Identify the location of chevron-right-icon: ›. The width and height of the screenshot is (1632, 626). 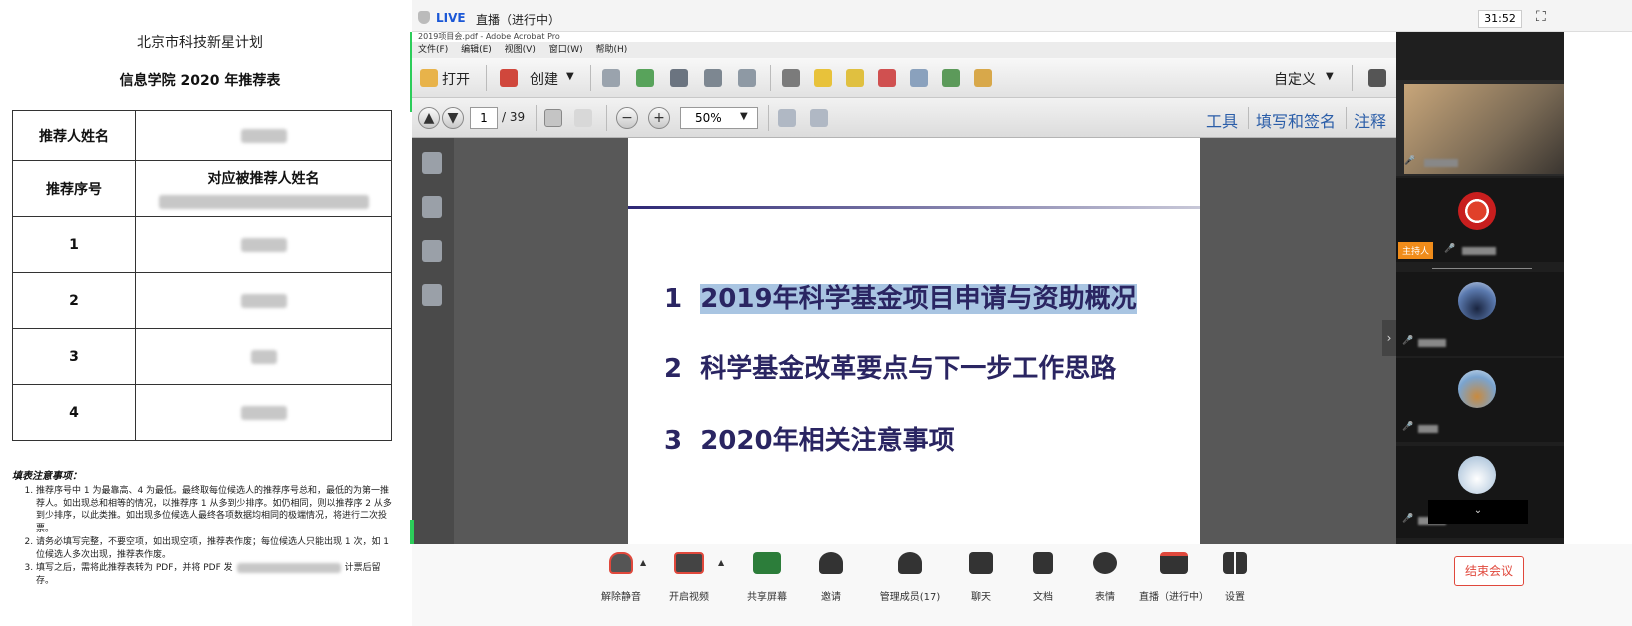
(1389, 338).